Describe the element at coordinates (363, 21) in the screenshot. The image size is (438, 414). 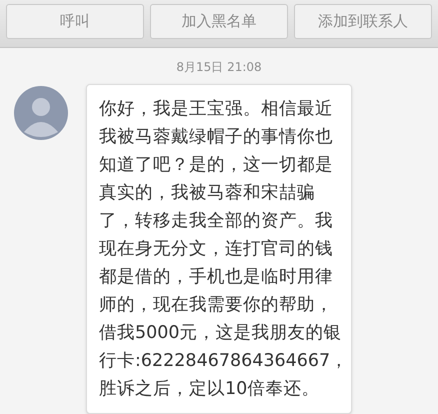
I see `action-button: 添加到联系人` at that location.